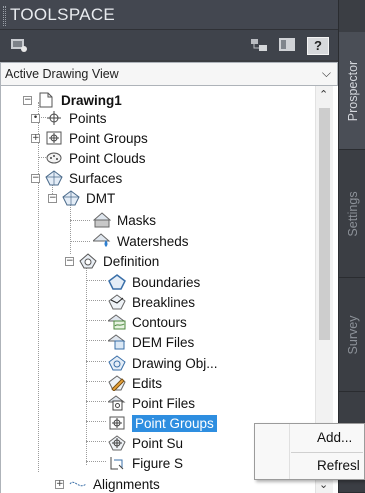 Image resolution: width=365 pixels, height=493 pixels. I want to click on point-clouds-icon, so click(54, 158).